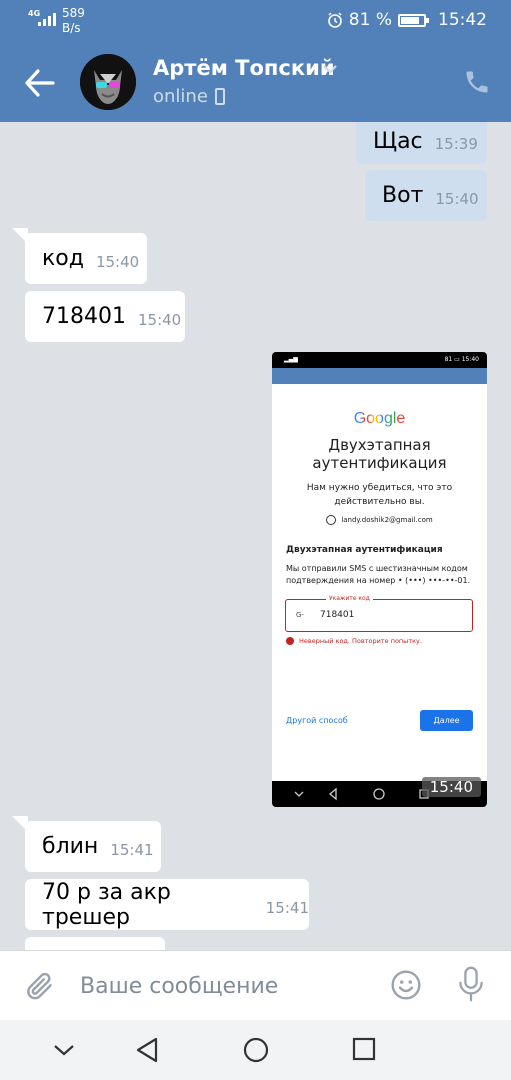 This screenshot has height=1080, width=511. I want to click on microphone-icon, so click(471, 984).